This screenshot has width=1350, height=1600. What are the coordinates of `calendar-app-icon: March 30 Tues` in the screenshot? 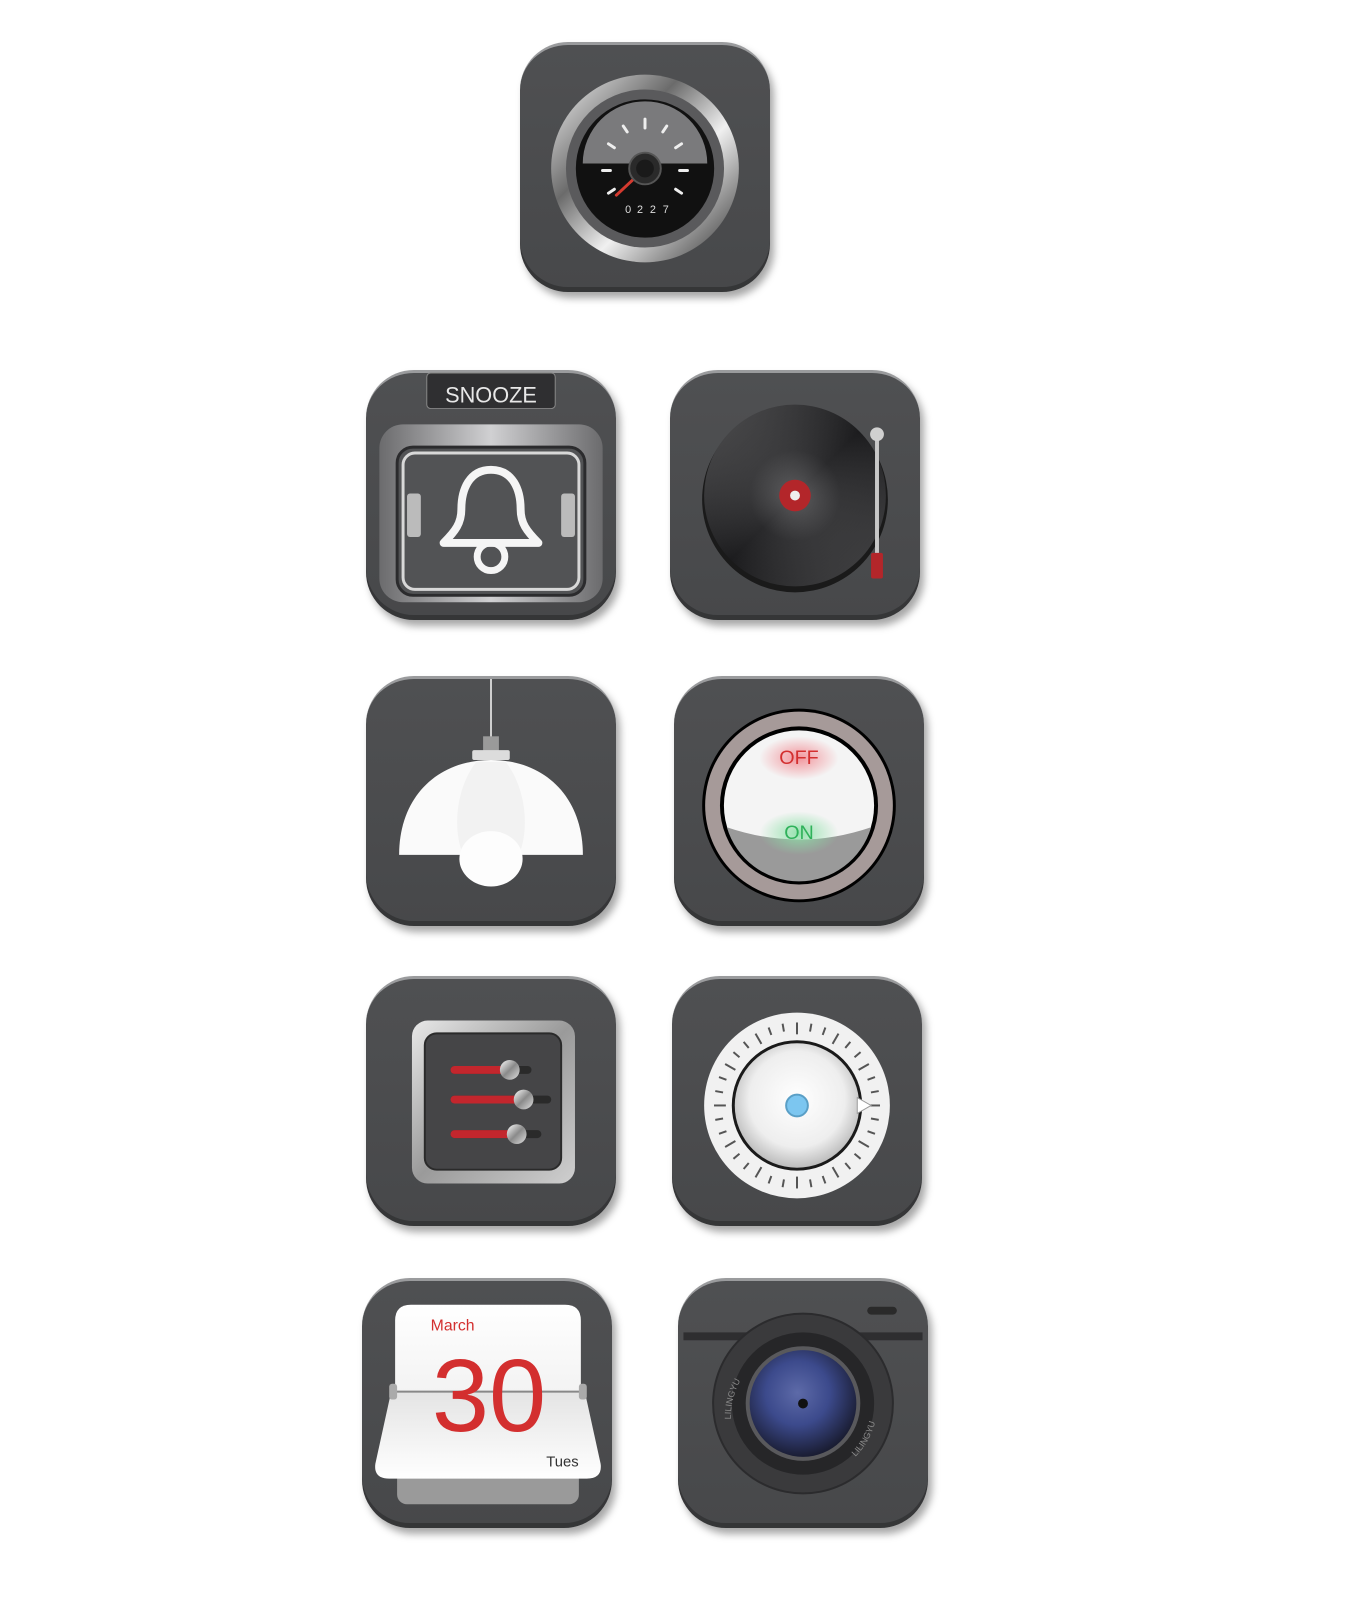 It's located at (487, 1403).